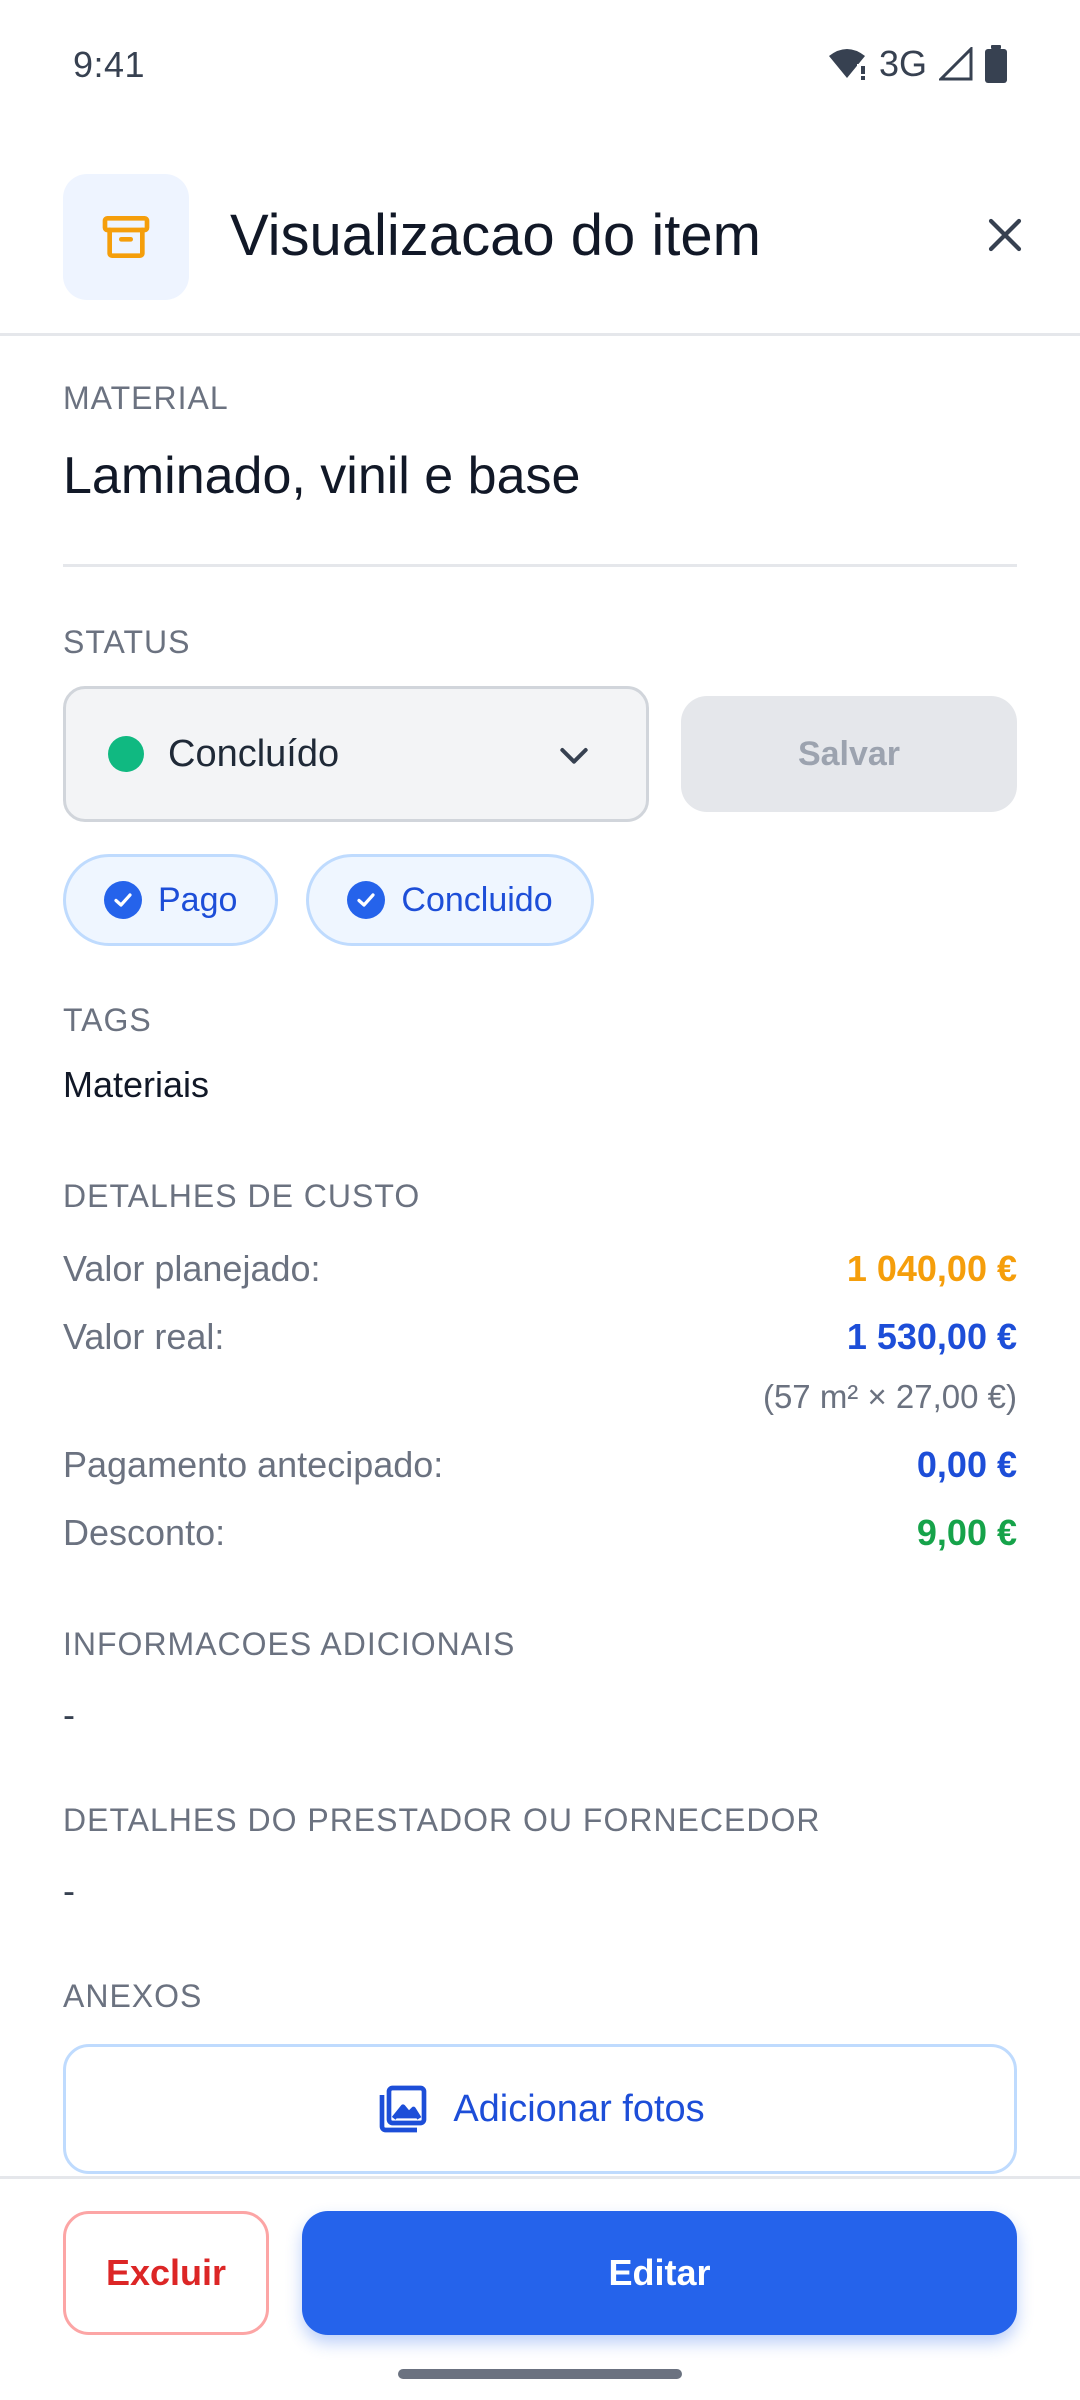  Describe the element at coordinates (107, 1020) in the screenshot. I see `tags-label: TAGS` at that location.